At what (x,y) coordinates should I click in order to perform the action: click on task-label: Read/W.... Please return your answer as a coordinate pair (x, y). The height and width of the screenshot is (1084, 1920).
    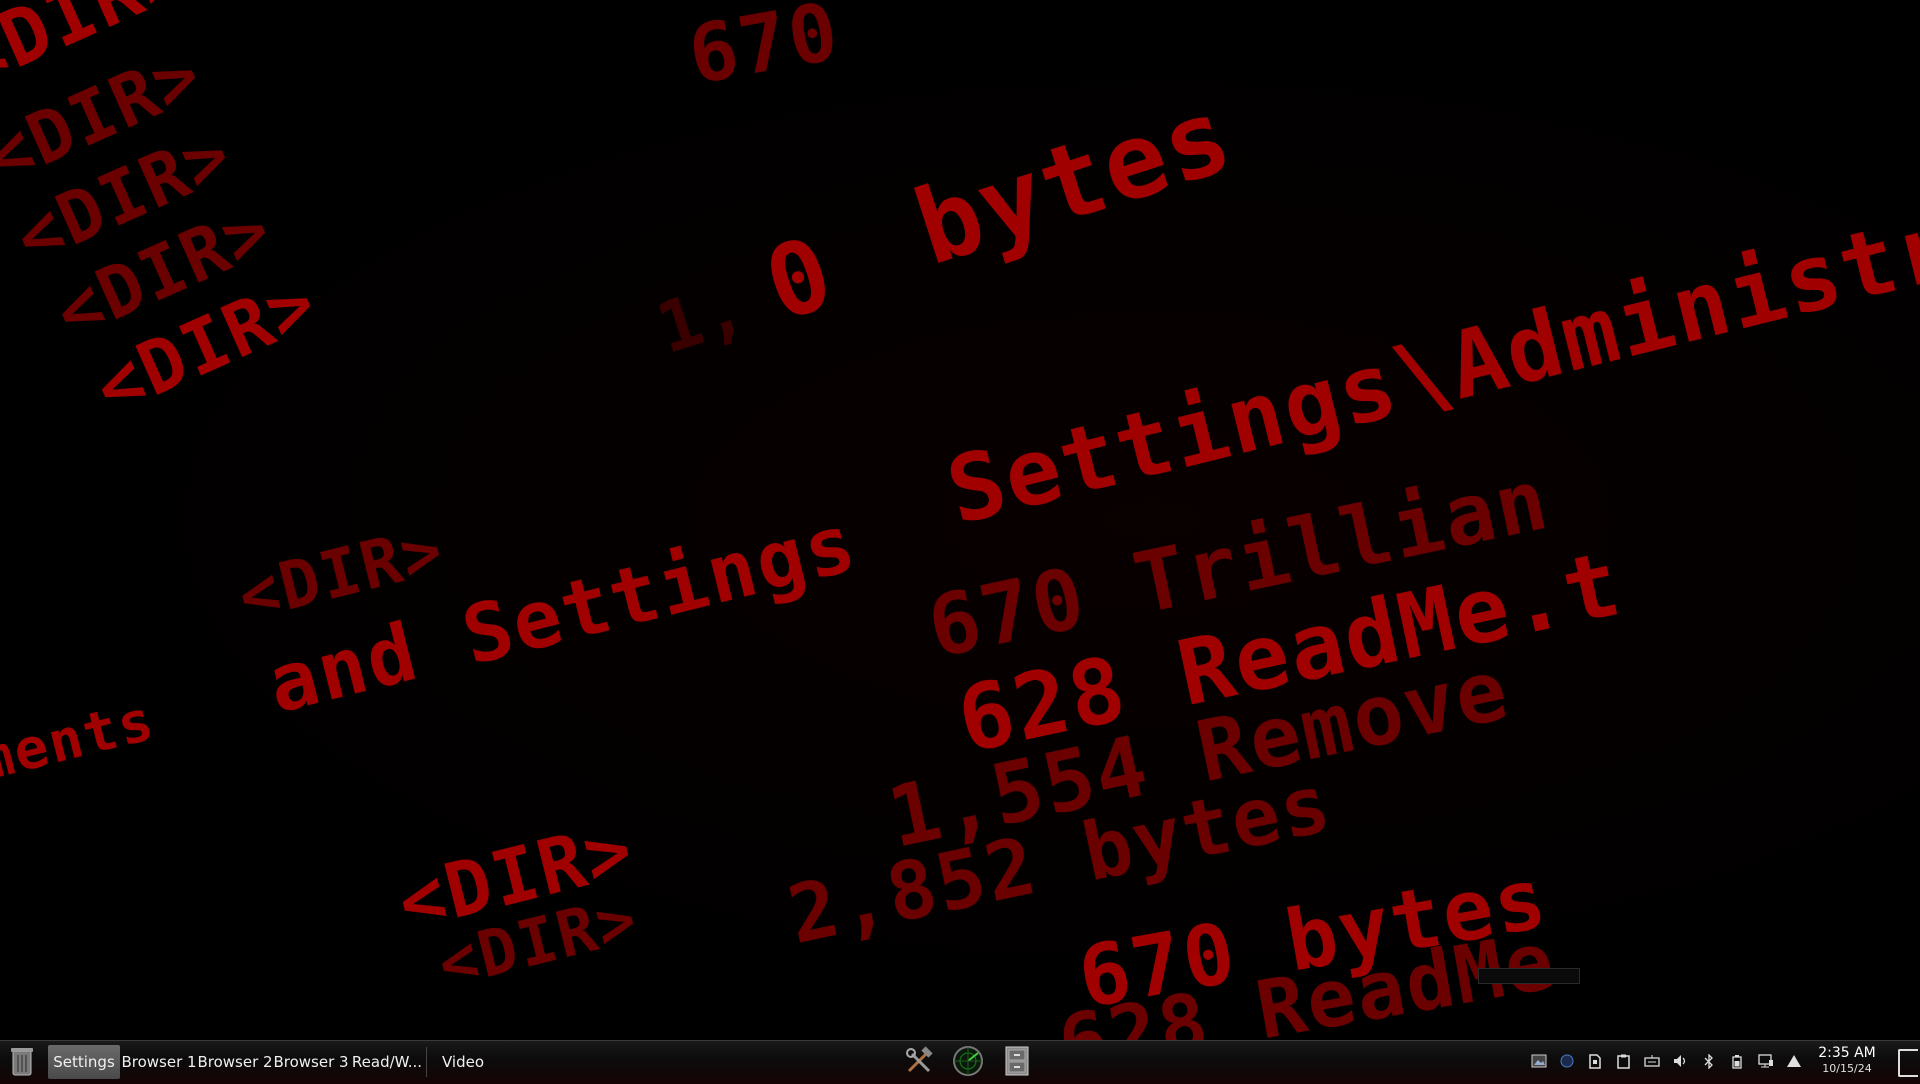
    Looking at the image, I should click on (387, 1062).